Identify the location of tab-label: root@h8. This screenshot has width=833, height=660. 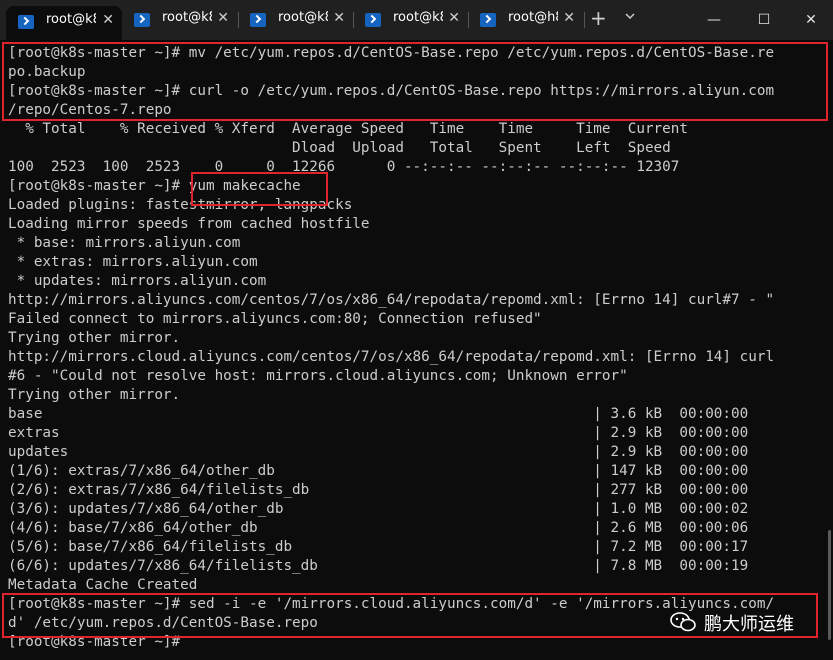
(533, 17).